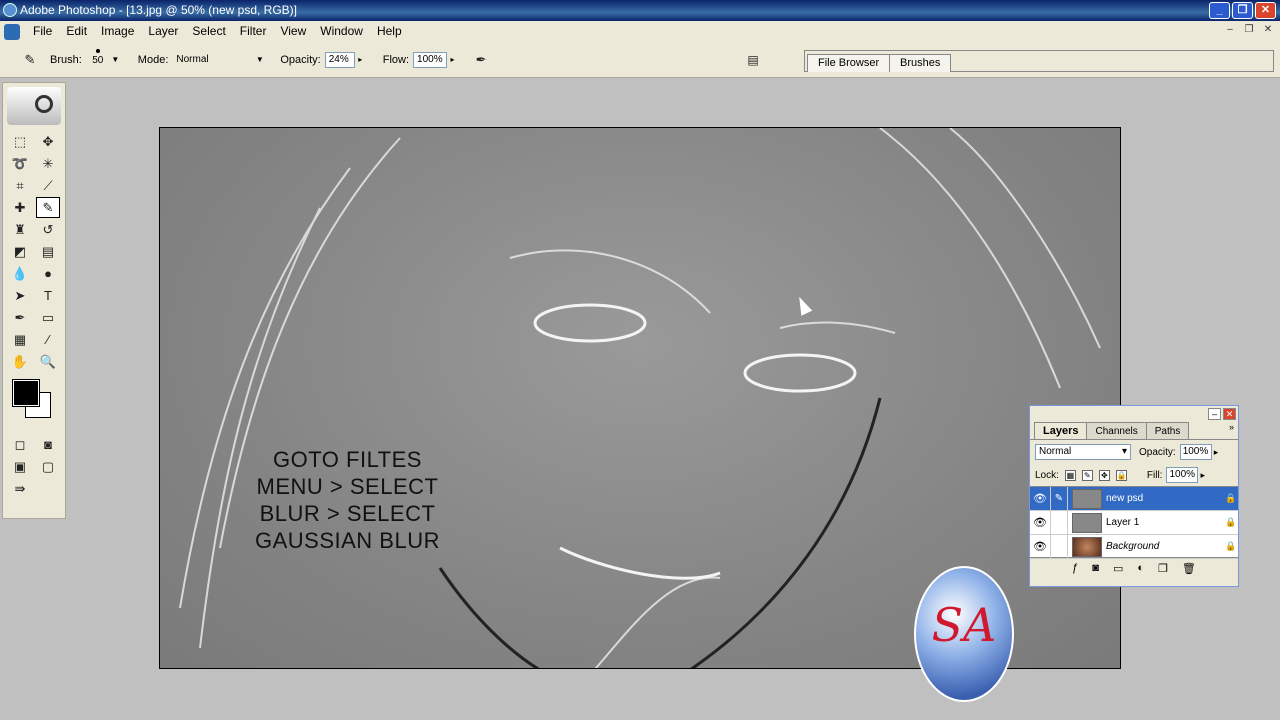 The image size is (1280, 720). What do you see at coordinates (1163, 568) in the screenshot?
I see `new-layer-icon: ❐` at bounding box center [1163, 568].